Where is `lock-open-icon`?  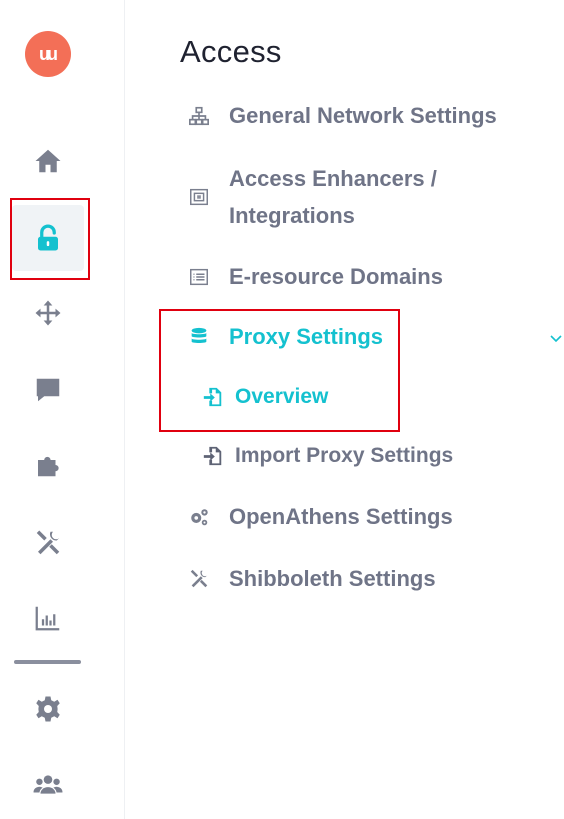
lock-open-icon is located at coordinates (48, 237).